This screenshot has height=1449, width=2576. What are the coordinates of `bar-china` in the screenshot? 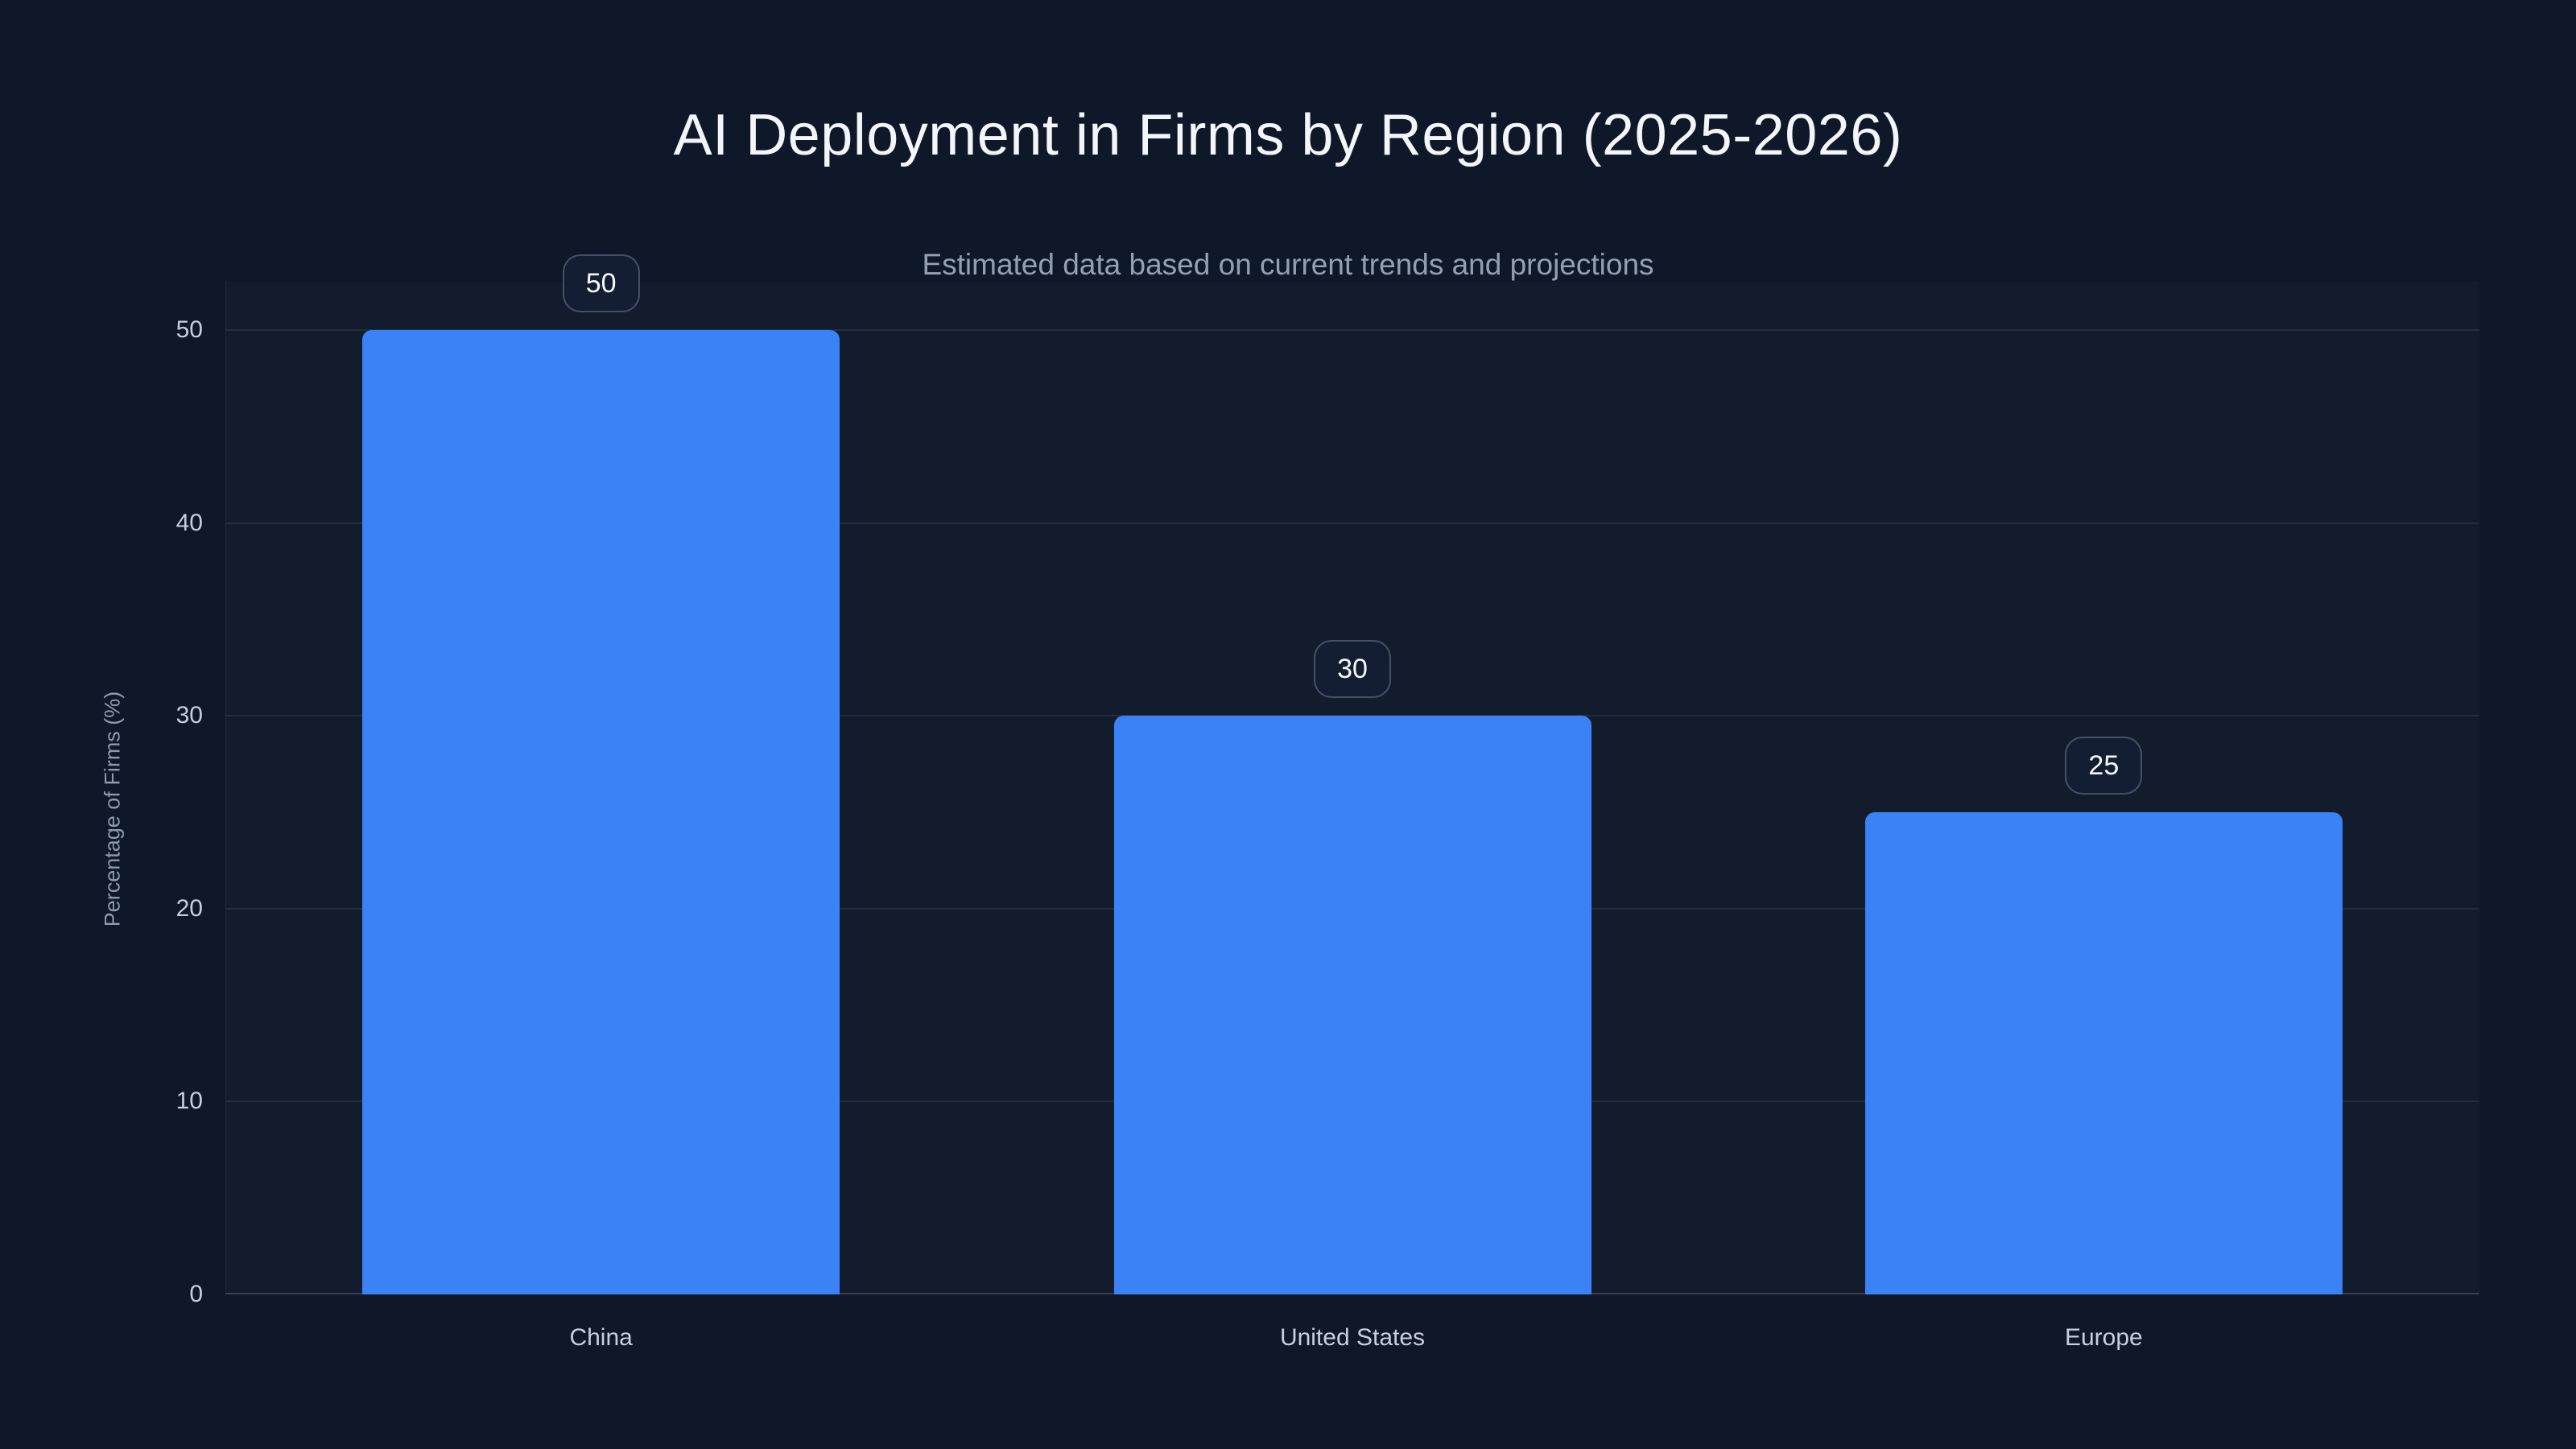 It's located at (601, 812).